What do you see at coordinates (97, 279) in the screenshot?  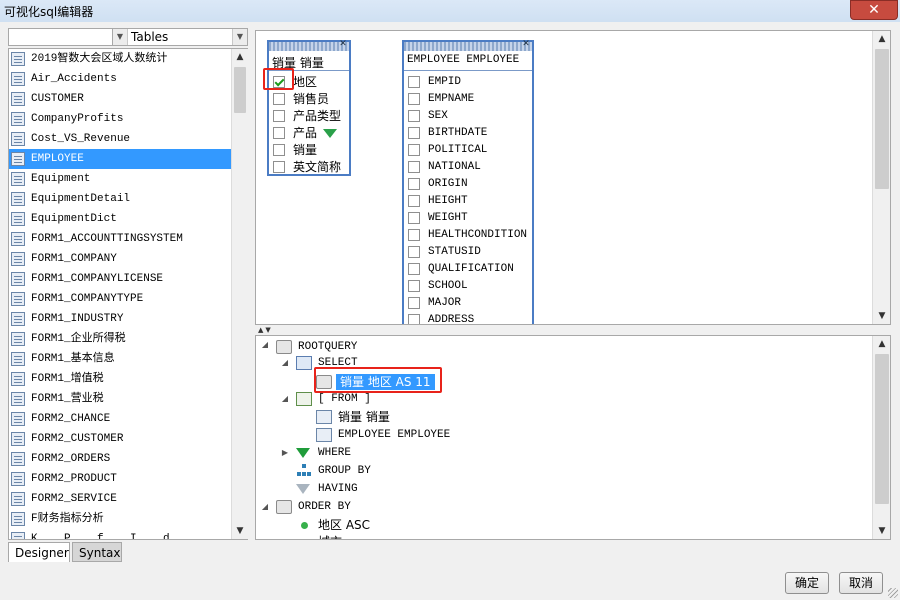 I see `table-list-item-label: FORM1_COMPANYLICENSE` at bounding box center [97, 279].